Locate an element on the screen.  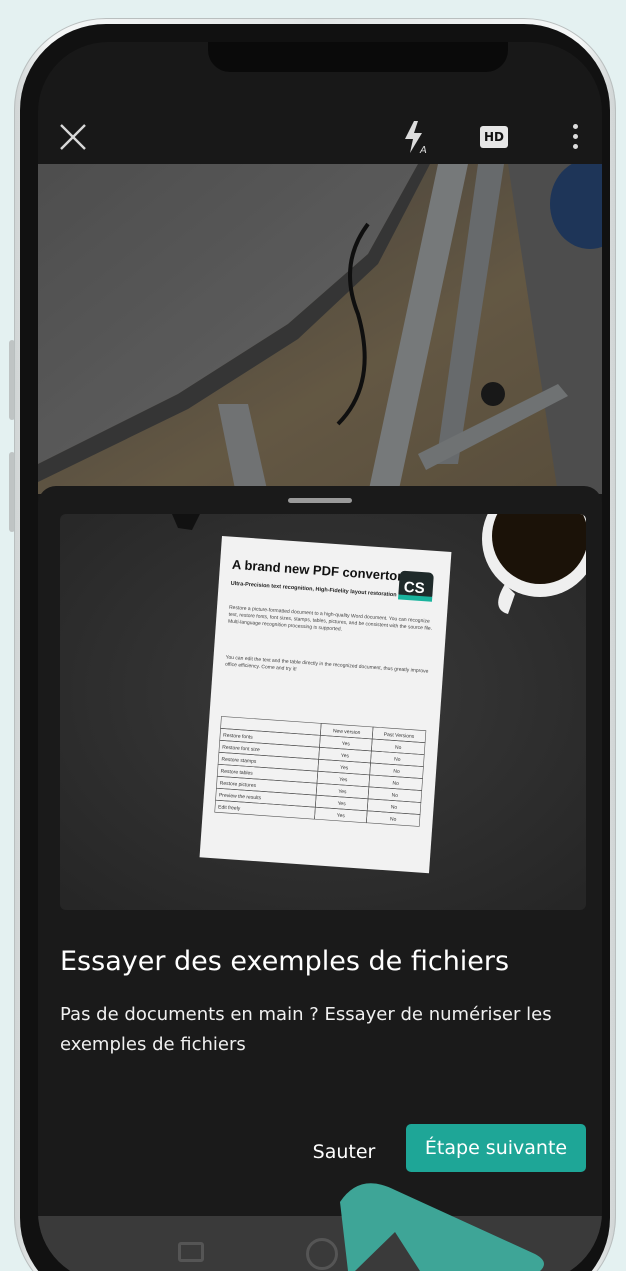
flash-auto-icon: A is located at coordinates (415, 137).